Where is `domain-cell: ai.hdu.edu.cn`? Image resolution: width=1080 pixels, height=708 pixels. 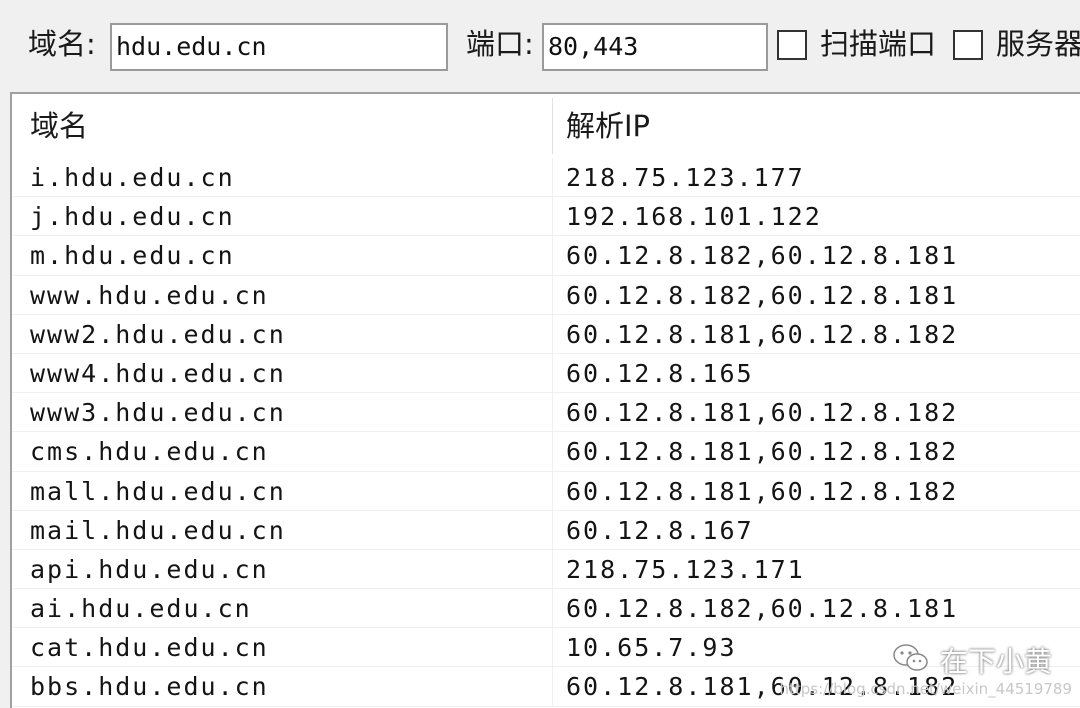
domain-cell: ai.hdu.edu.cn is located at coordinates (141, 609).